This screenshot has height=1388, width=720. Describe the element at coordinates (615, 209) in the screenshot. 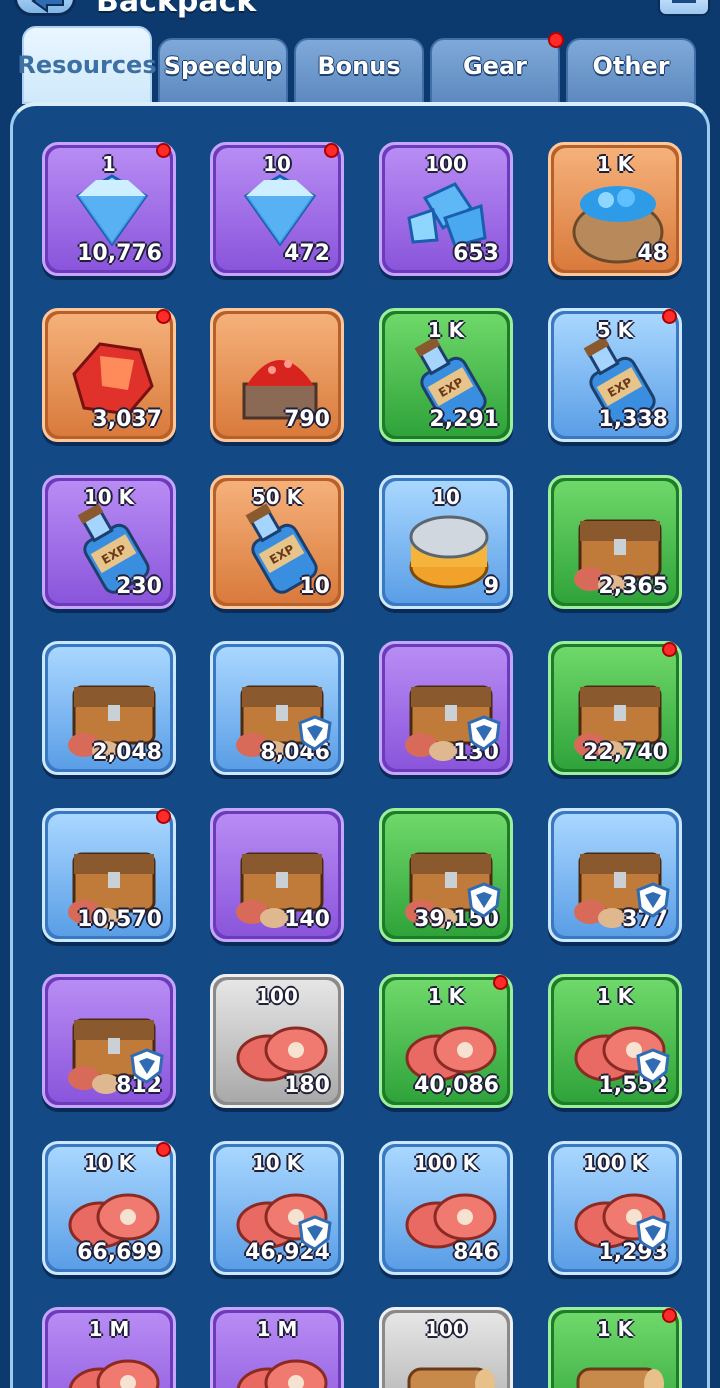

I see `inventory-item: 1 K 48` at that location.